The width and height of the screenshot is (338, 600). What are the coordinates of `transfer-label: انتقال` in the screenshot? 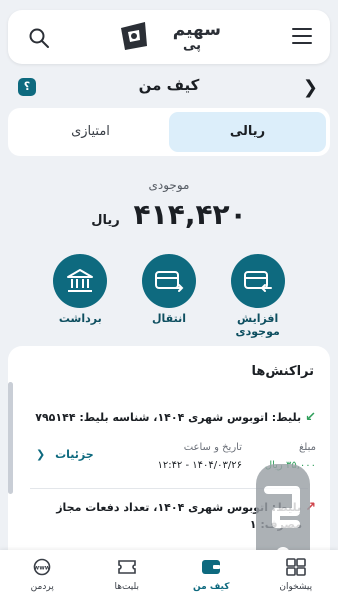 It's located at (169, 318).